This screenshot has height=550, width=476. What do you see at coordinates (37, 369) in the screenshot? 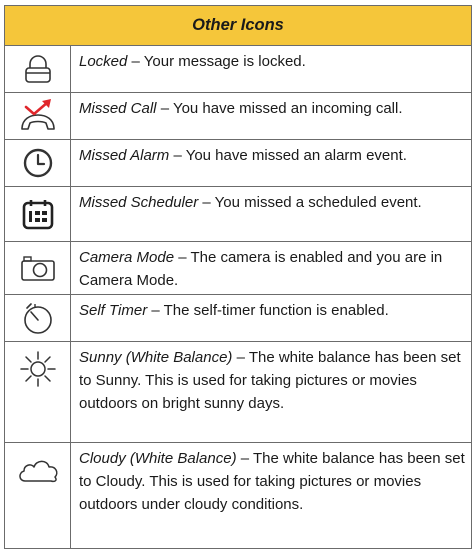
I see `sunny-icon` at bounding box center [37, 369].